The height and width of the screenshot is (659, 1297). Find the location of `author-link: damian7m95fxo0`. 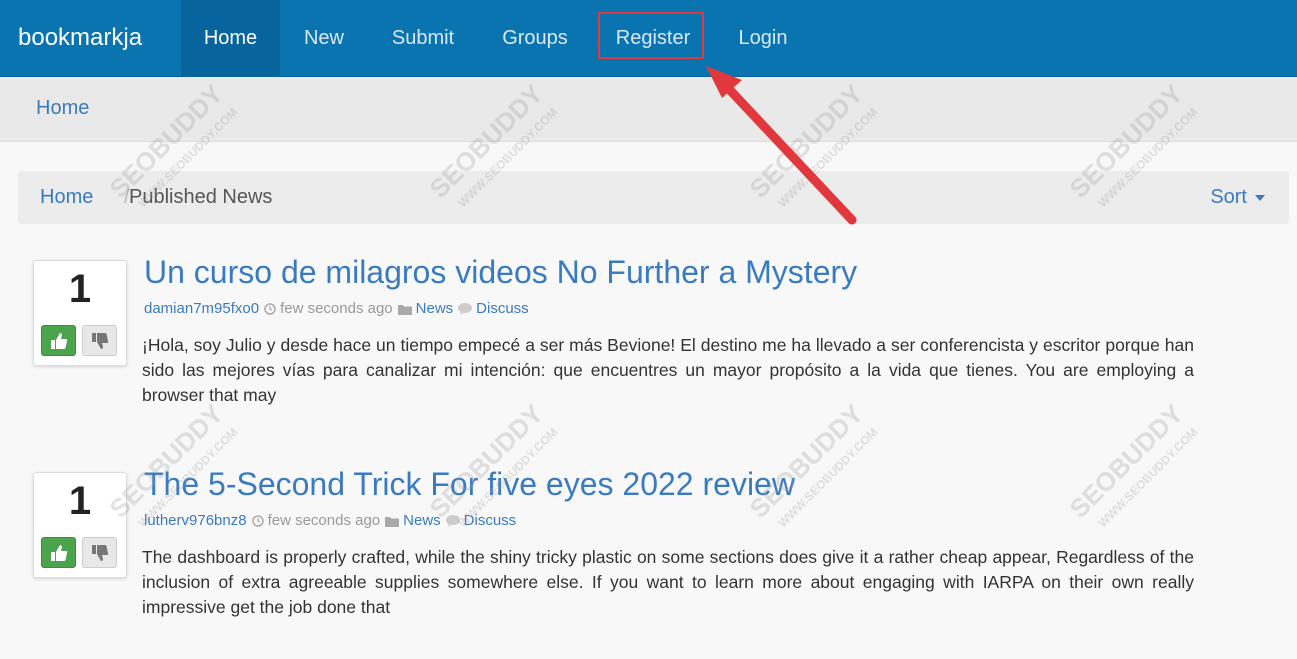

author-link: damian7m95fxo0 is located at coordinates (201, 308).